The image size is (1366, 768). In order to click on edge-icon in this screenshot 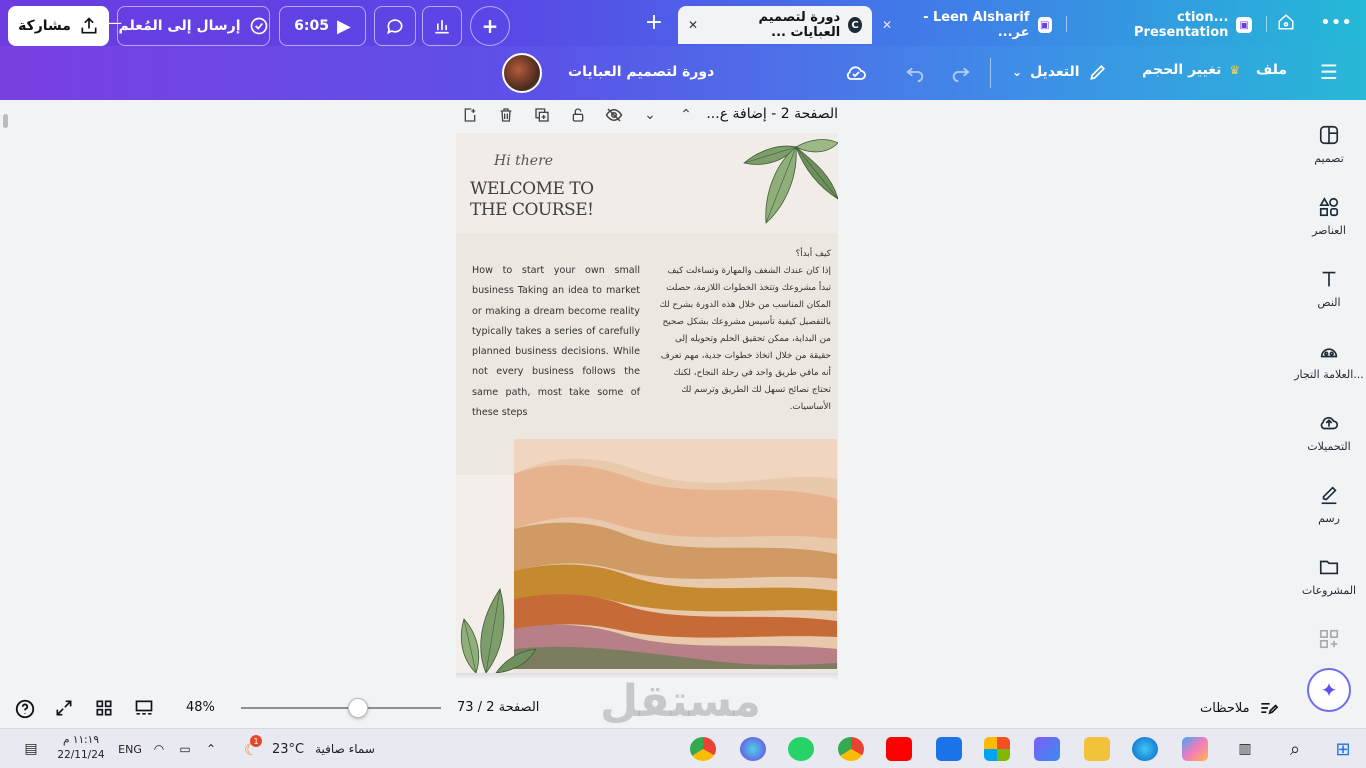, I will do `click(1145, 749)`.